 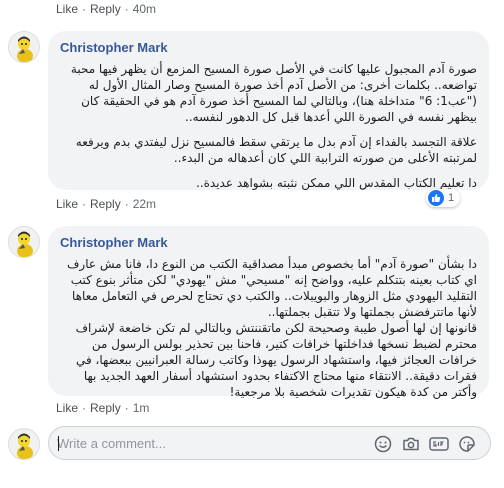 I want to click on comment-composer, so click(x=269, y=443).